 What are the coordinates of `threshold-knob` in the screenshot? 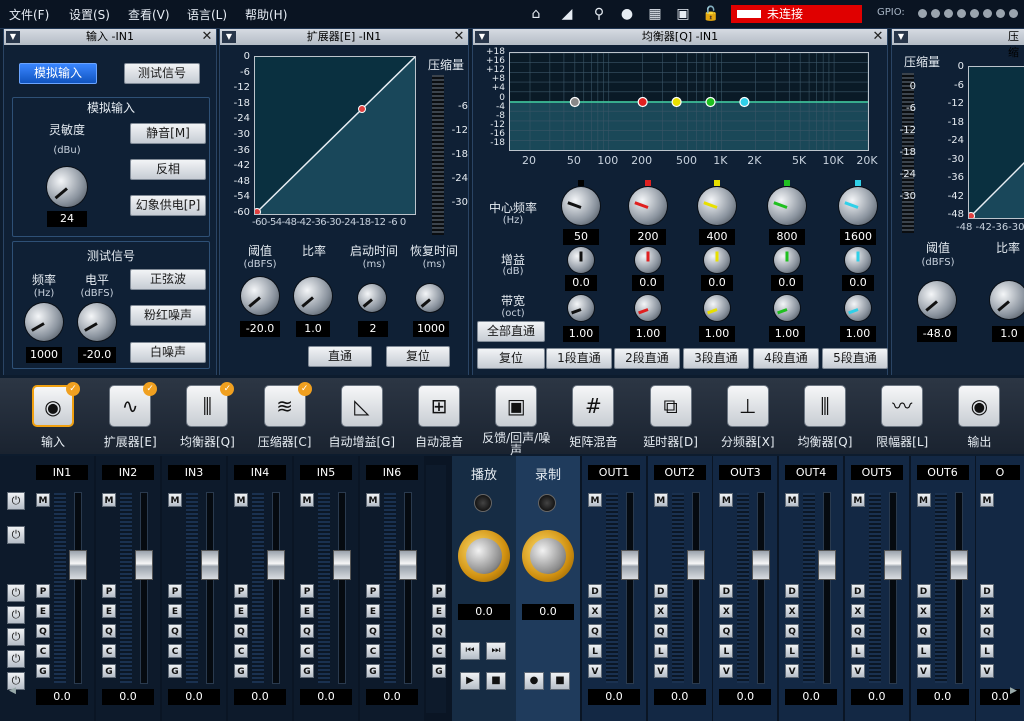 It's located at (260, 296).